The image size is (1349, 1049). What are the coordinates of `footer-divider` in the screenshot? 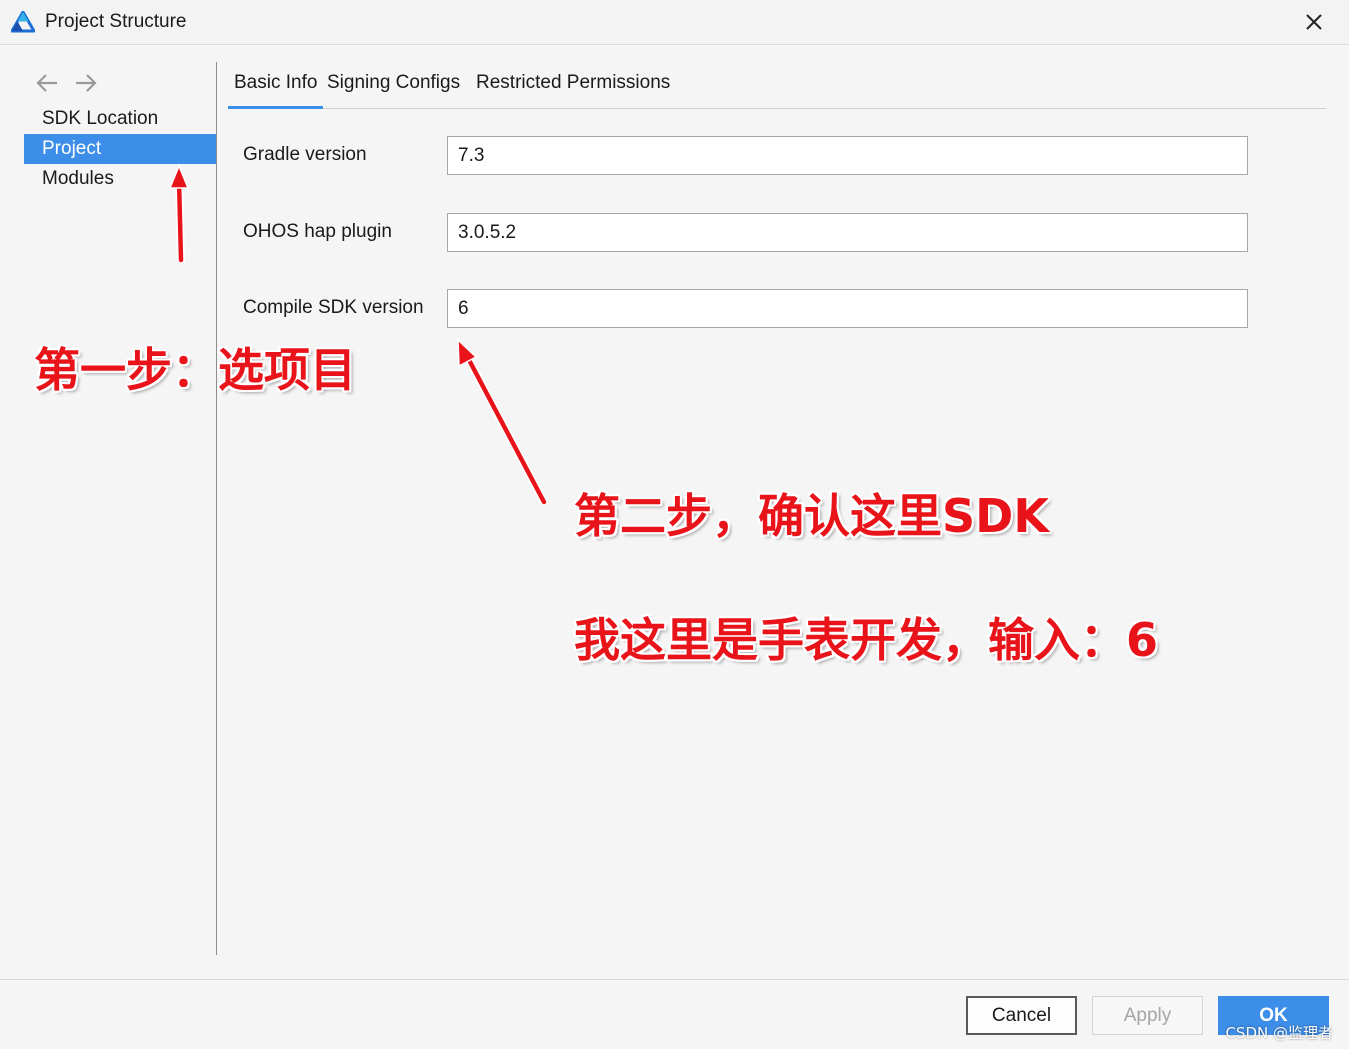 It's located at (674, 979).